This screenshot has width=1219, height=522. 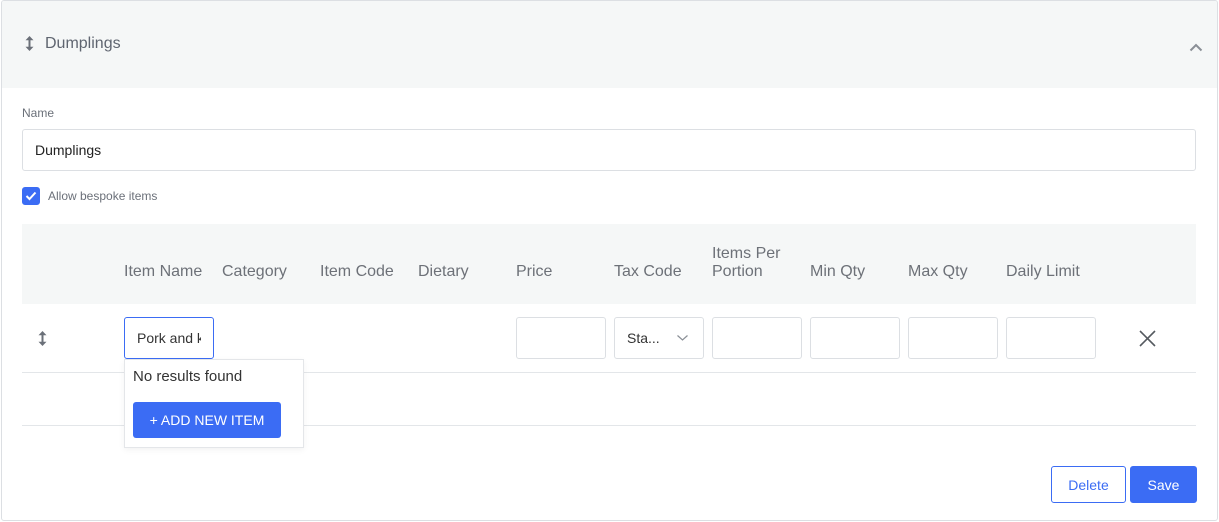 I want to click on column-header-dietary: Dietary, so click(x=443, y=271).